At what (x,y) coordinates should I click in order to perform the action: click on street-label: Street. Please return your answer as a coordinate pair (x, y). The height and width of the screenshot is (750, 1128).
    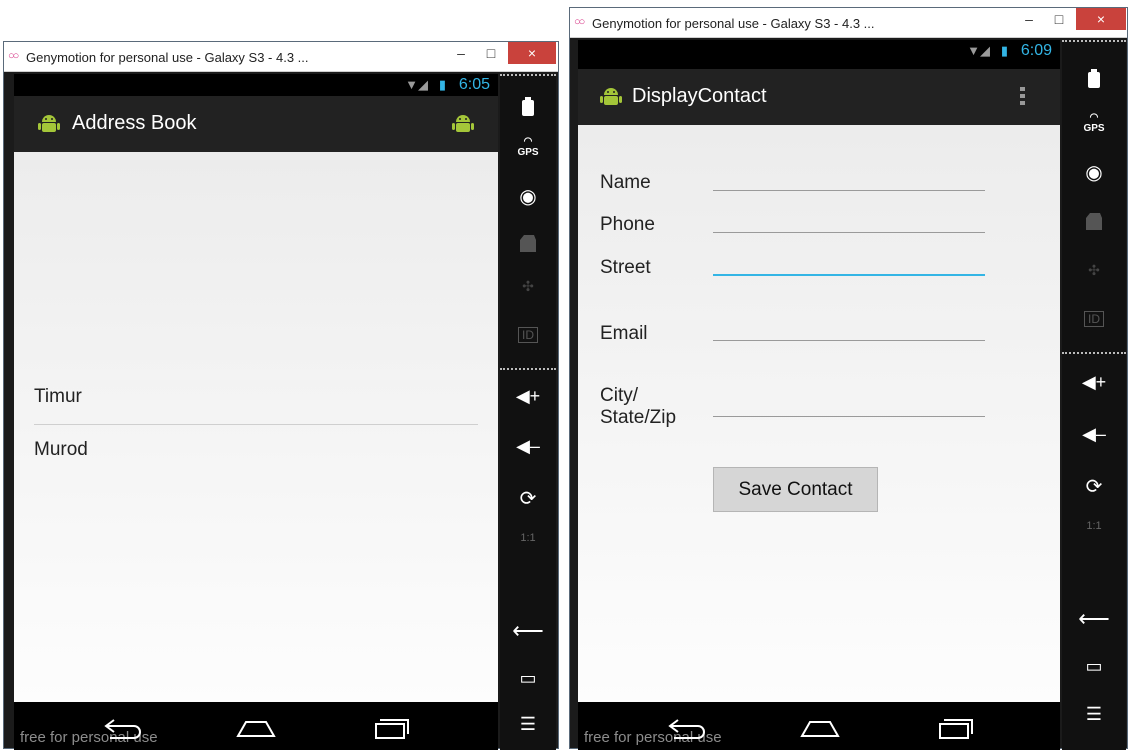
    Looking at the image, I should click on (625, 267).